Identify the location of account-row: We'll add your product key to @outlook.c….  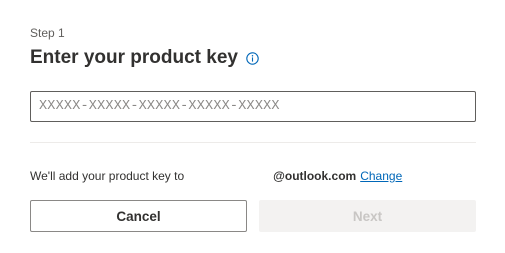
(253, 176).